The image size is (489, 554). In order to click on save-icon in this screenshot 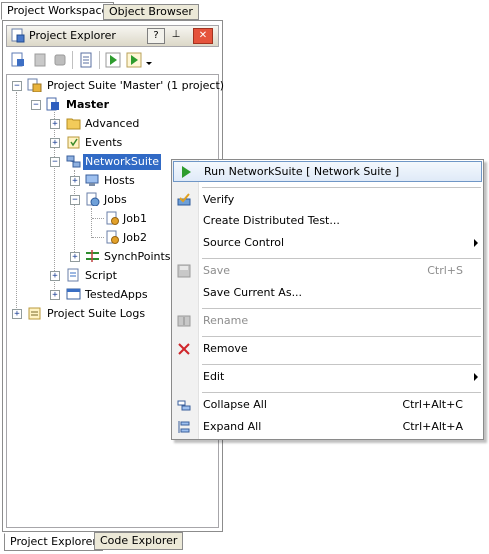, I will do `click(184, 271)`.